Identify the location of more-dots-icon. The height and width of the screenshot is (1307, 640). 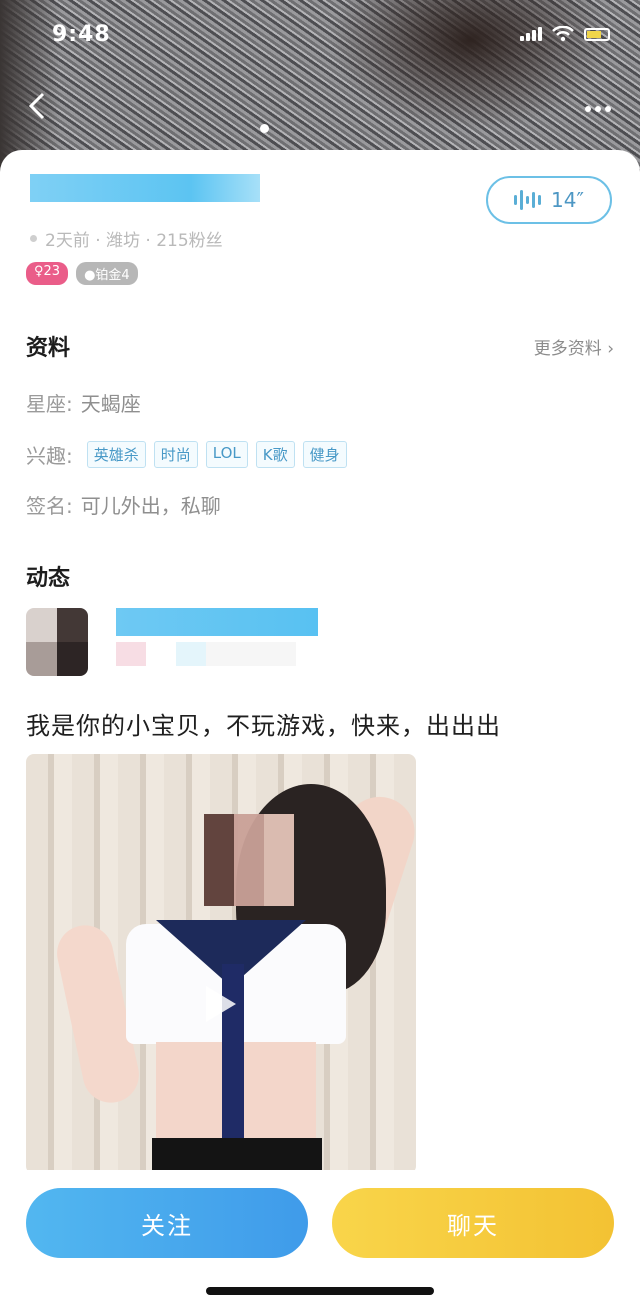
(598, 109).